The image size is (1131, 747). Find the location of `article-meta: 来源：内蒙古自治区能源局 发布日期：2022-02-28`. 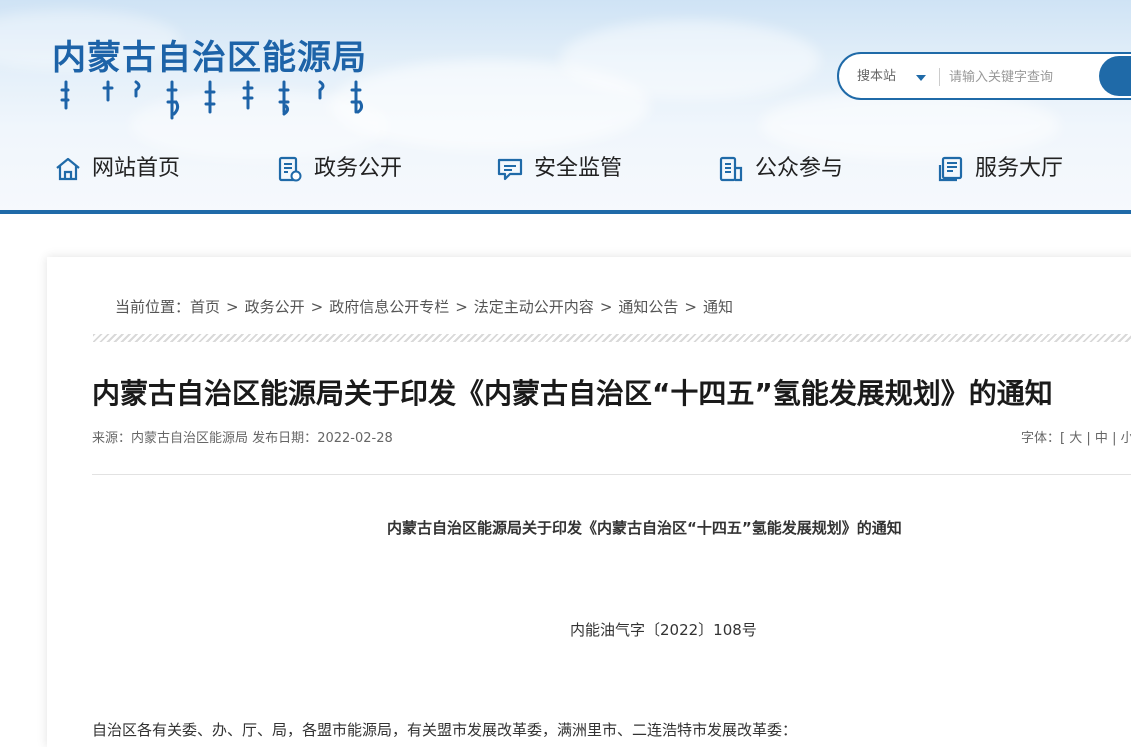

article-meta: 来源：内蒙古自治区能源局 发布日期：2022-02-28 is located at coordinates (242, 439).